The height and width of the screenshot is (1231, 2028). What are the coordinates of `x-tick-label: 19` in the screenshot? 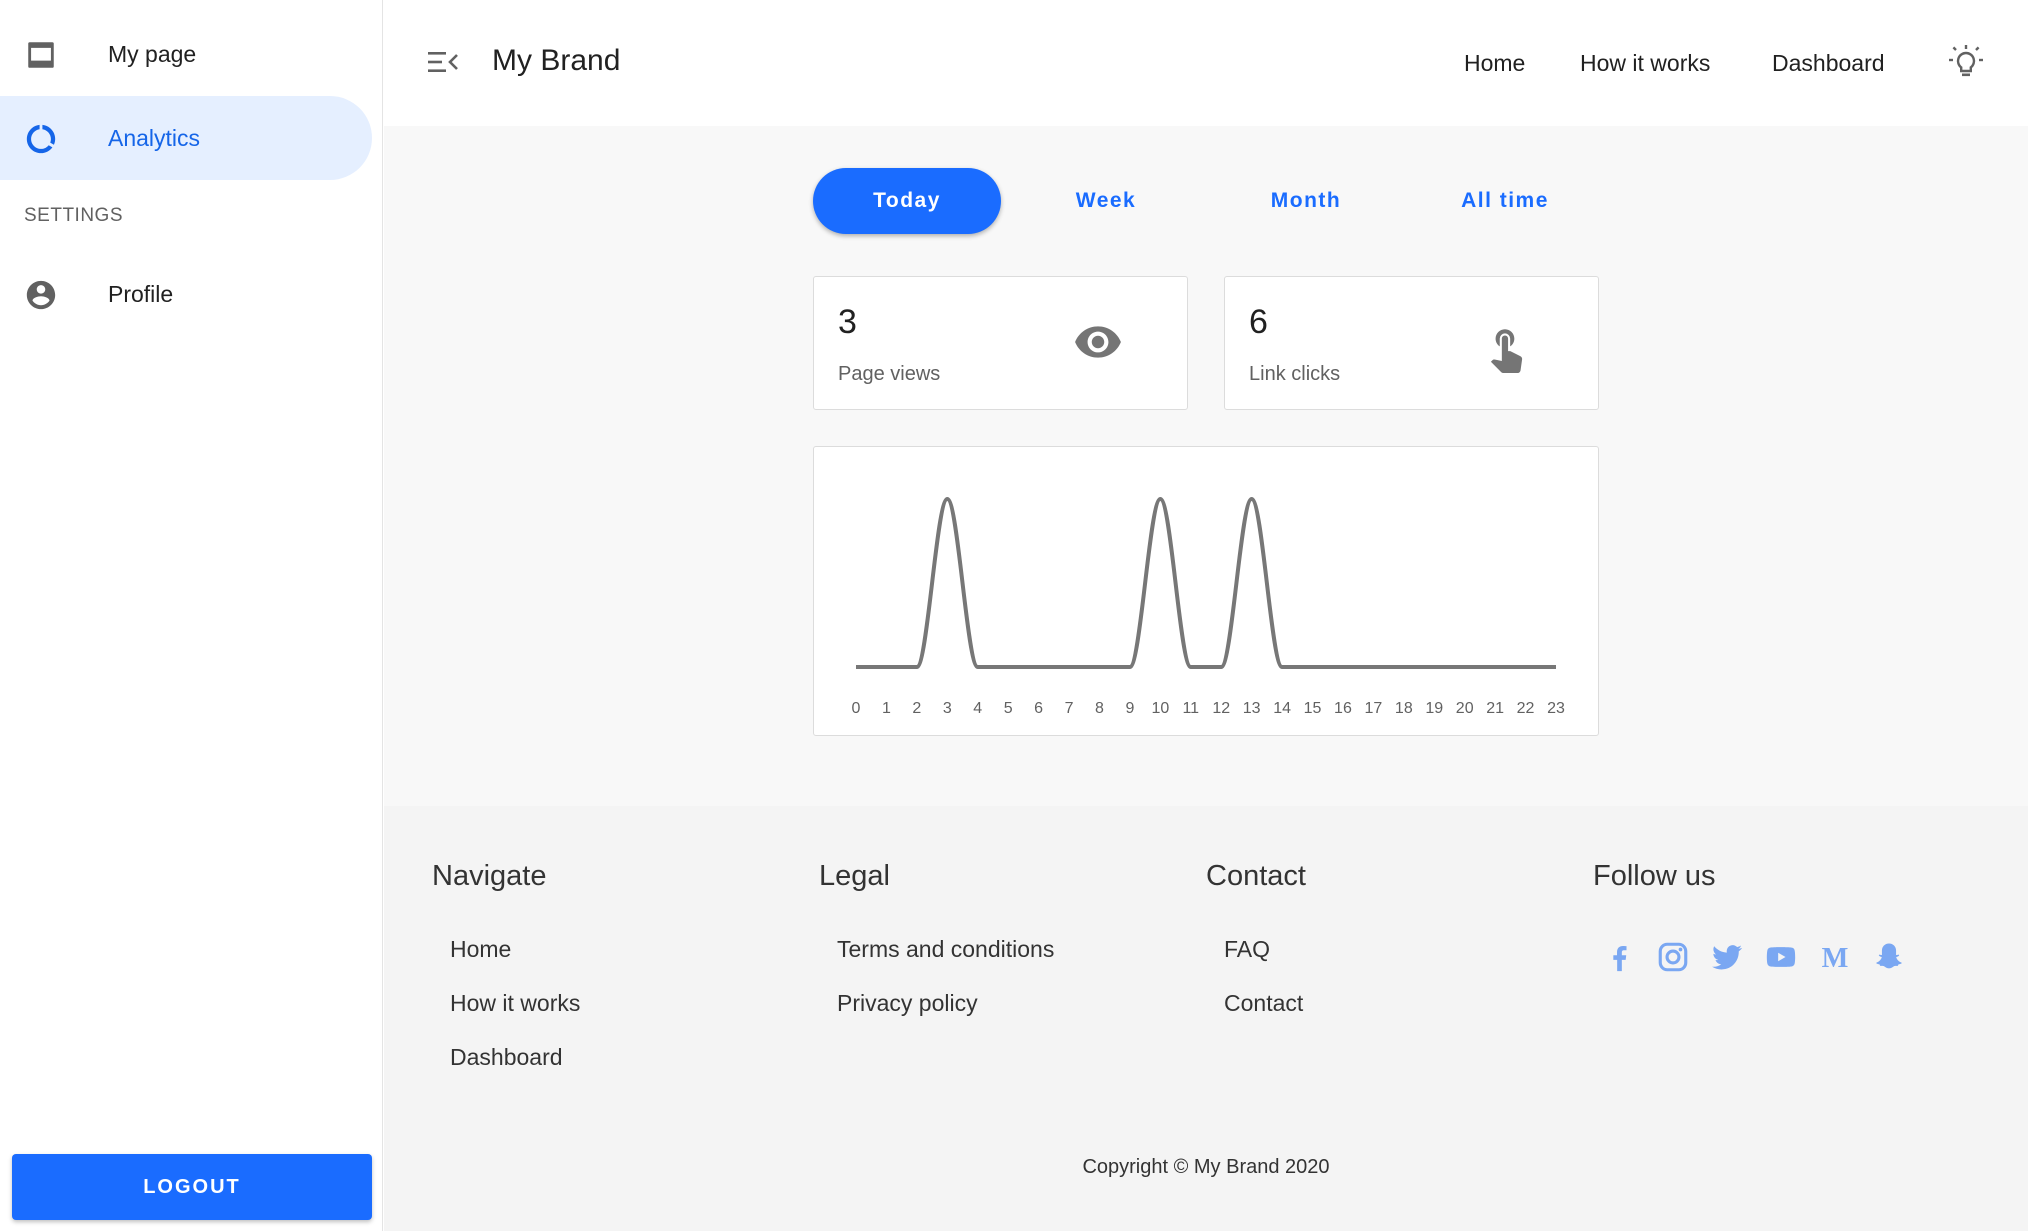 It's located at (1434, 708).